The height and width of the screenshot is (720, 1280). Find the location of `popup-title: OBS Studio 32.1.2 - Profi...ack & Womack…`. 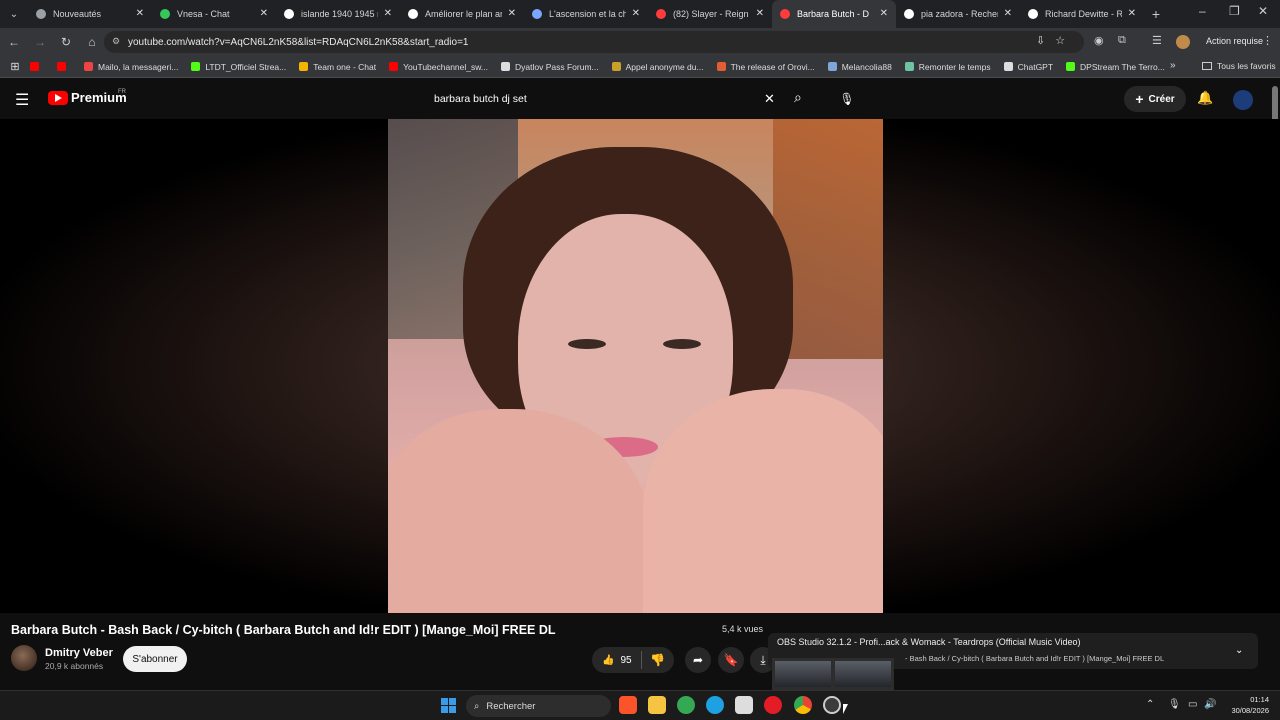

popup-title: OBS Studio 32.1.2 - Profi...ack & Womack… is located at coordinates (929, 642).